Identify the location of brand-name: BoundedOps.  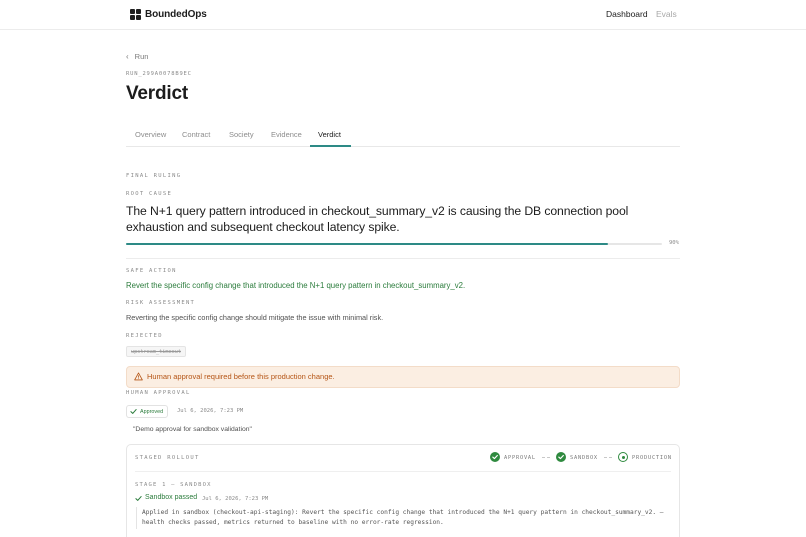
(176, 14).